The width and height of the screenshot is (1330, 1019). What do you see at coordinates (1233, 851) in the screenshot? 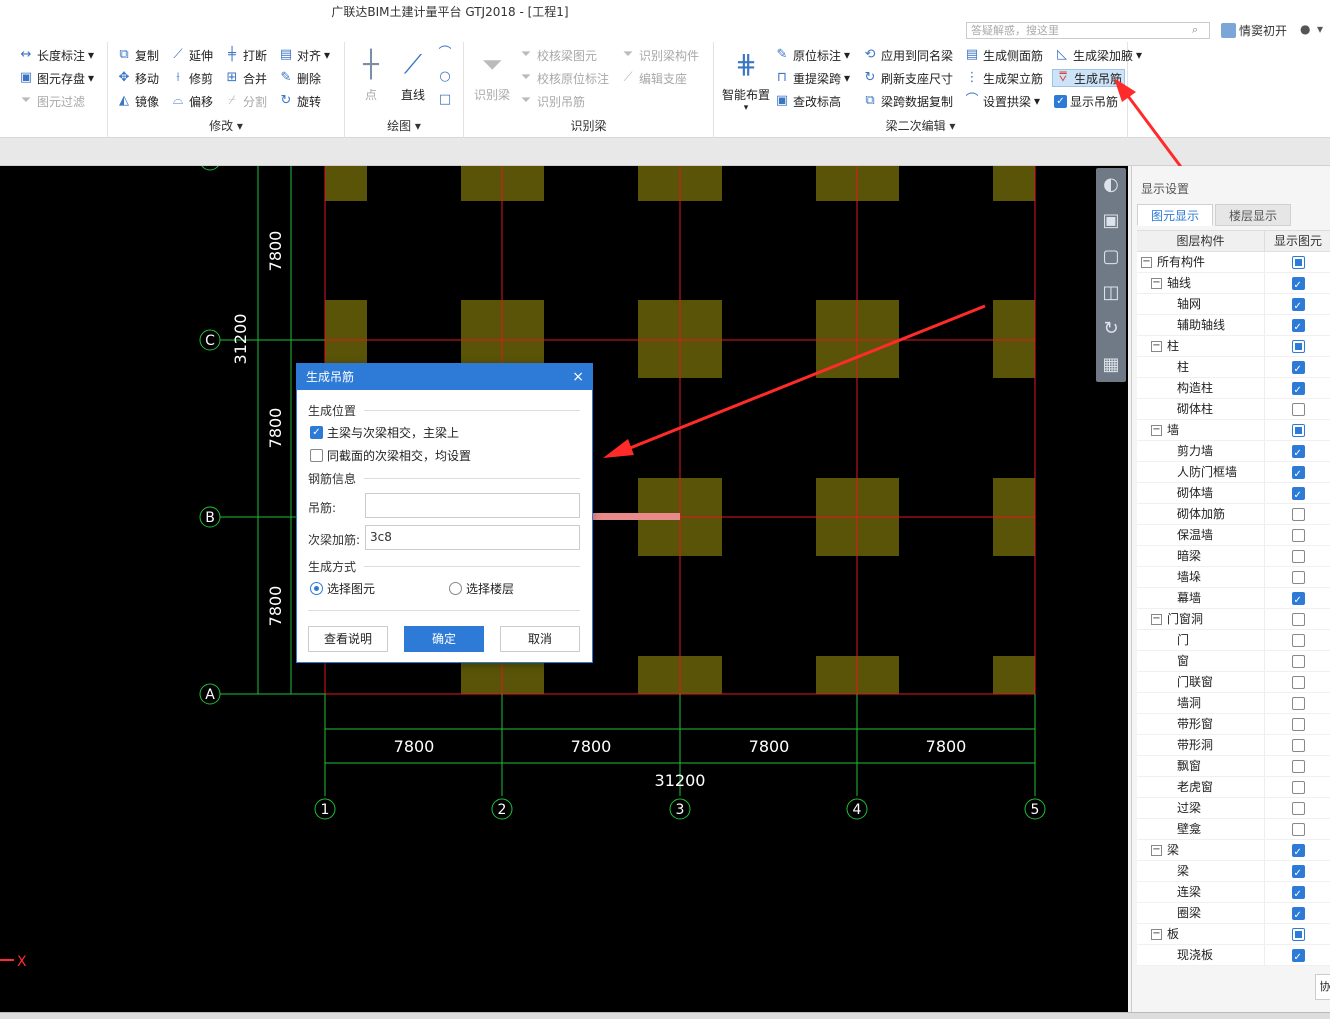
I see `tree-row: − 梁` at bounding box center [1233, 851].